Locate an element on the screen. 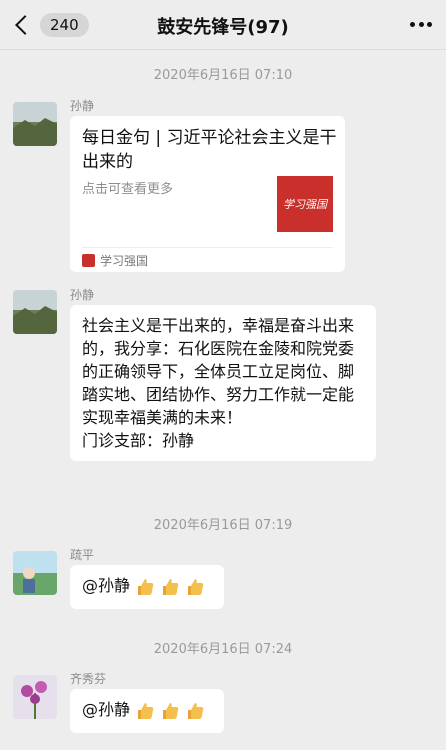 The width and height of the screenshot is (446, 750). thumb-logo-text: 学习强国 is located at coordinates (306, 204).